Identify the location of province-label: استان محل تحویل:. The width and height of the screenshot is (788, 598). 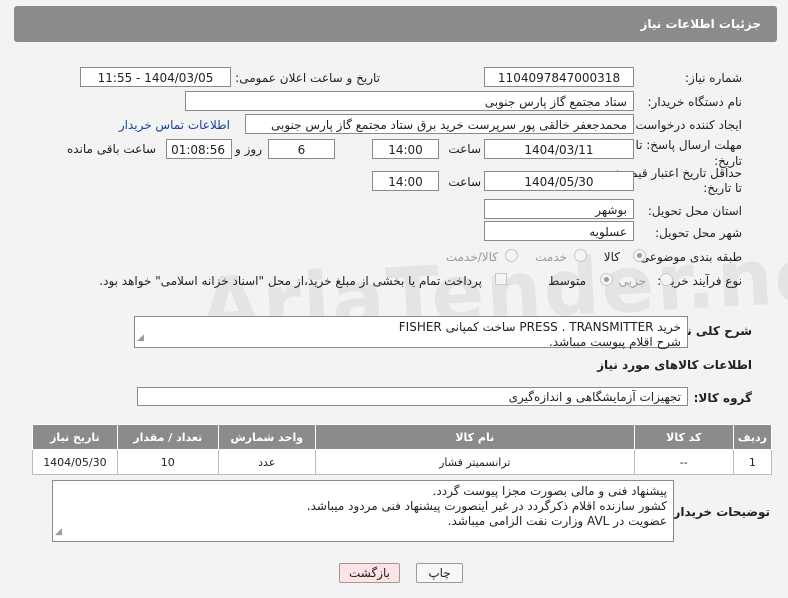
(694, 211).